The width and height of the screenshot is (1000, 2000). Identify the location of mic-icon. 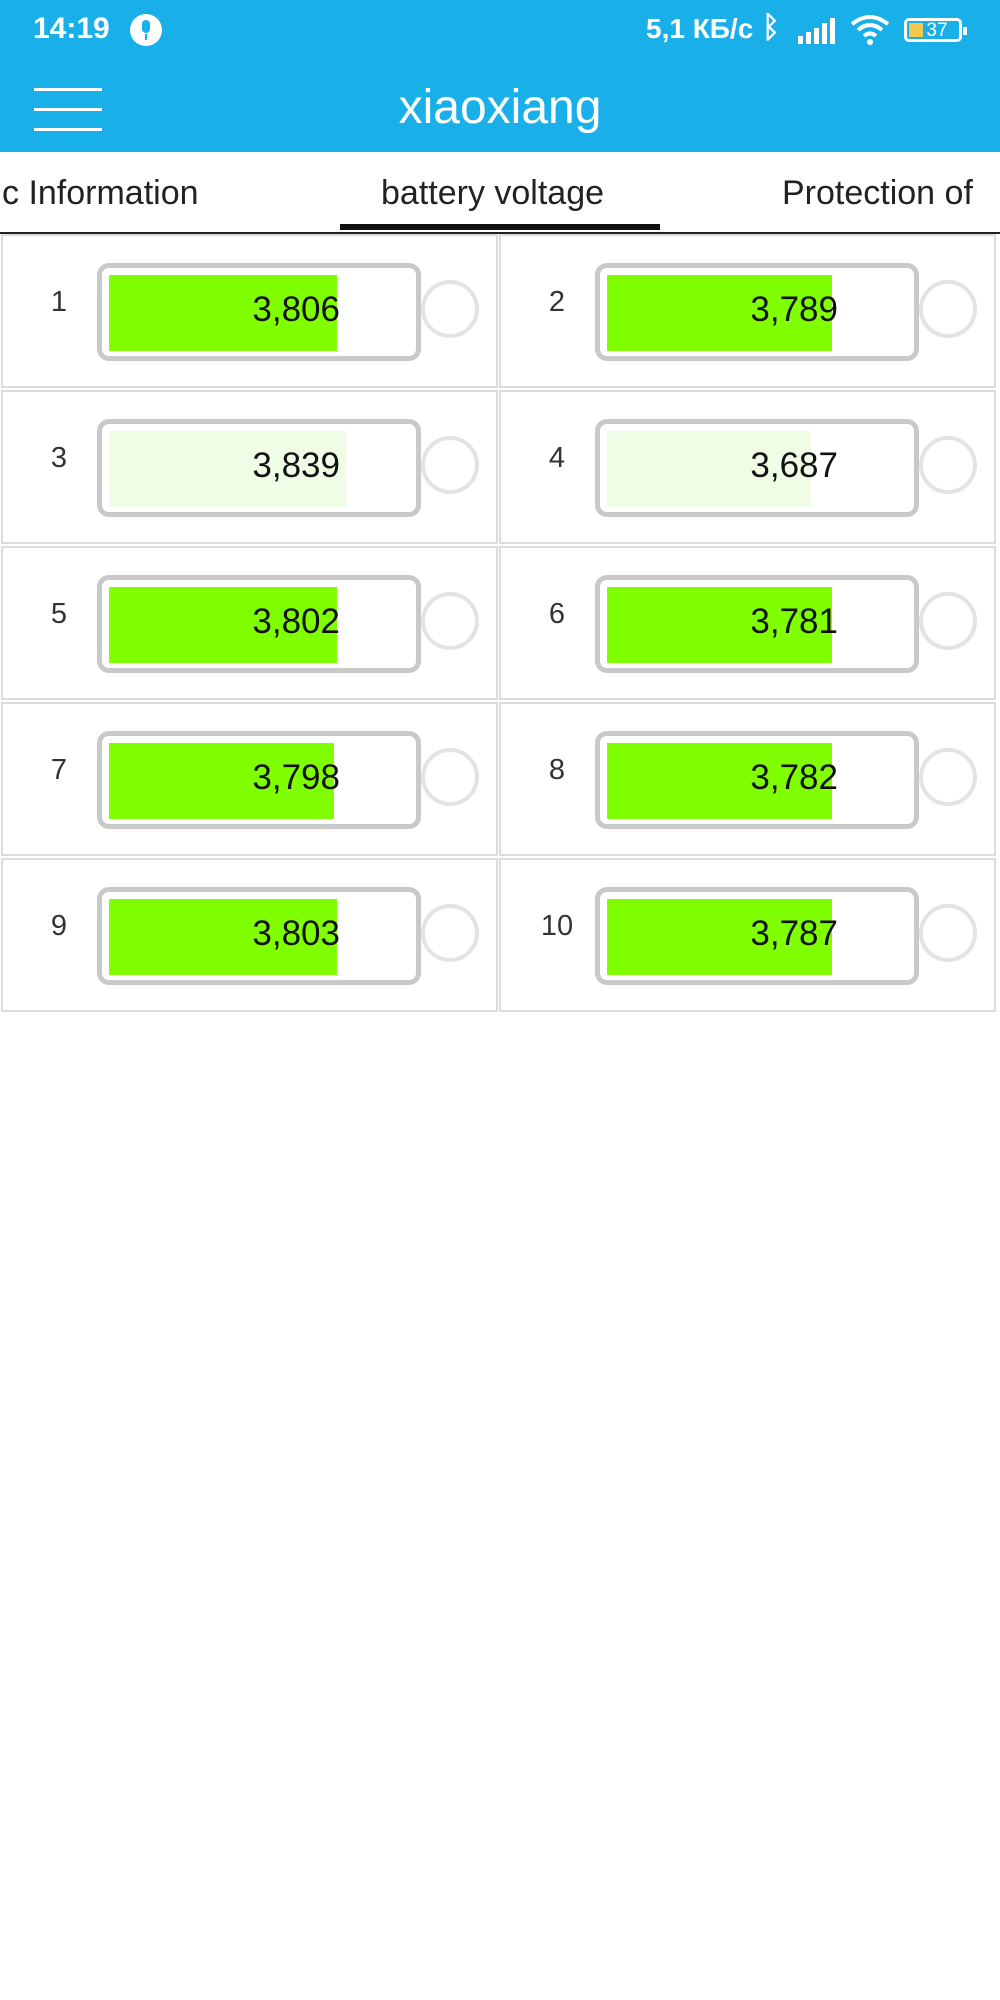
(146, 30).